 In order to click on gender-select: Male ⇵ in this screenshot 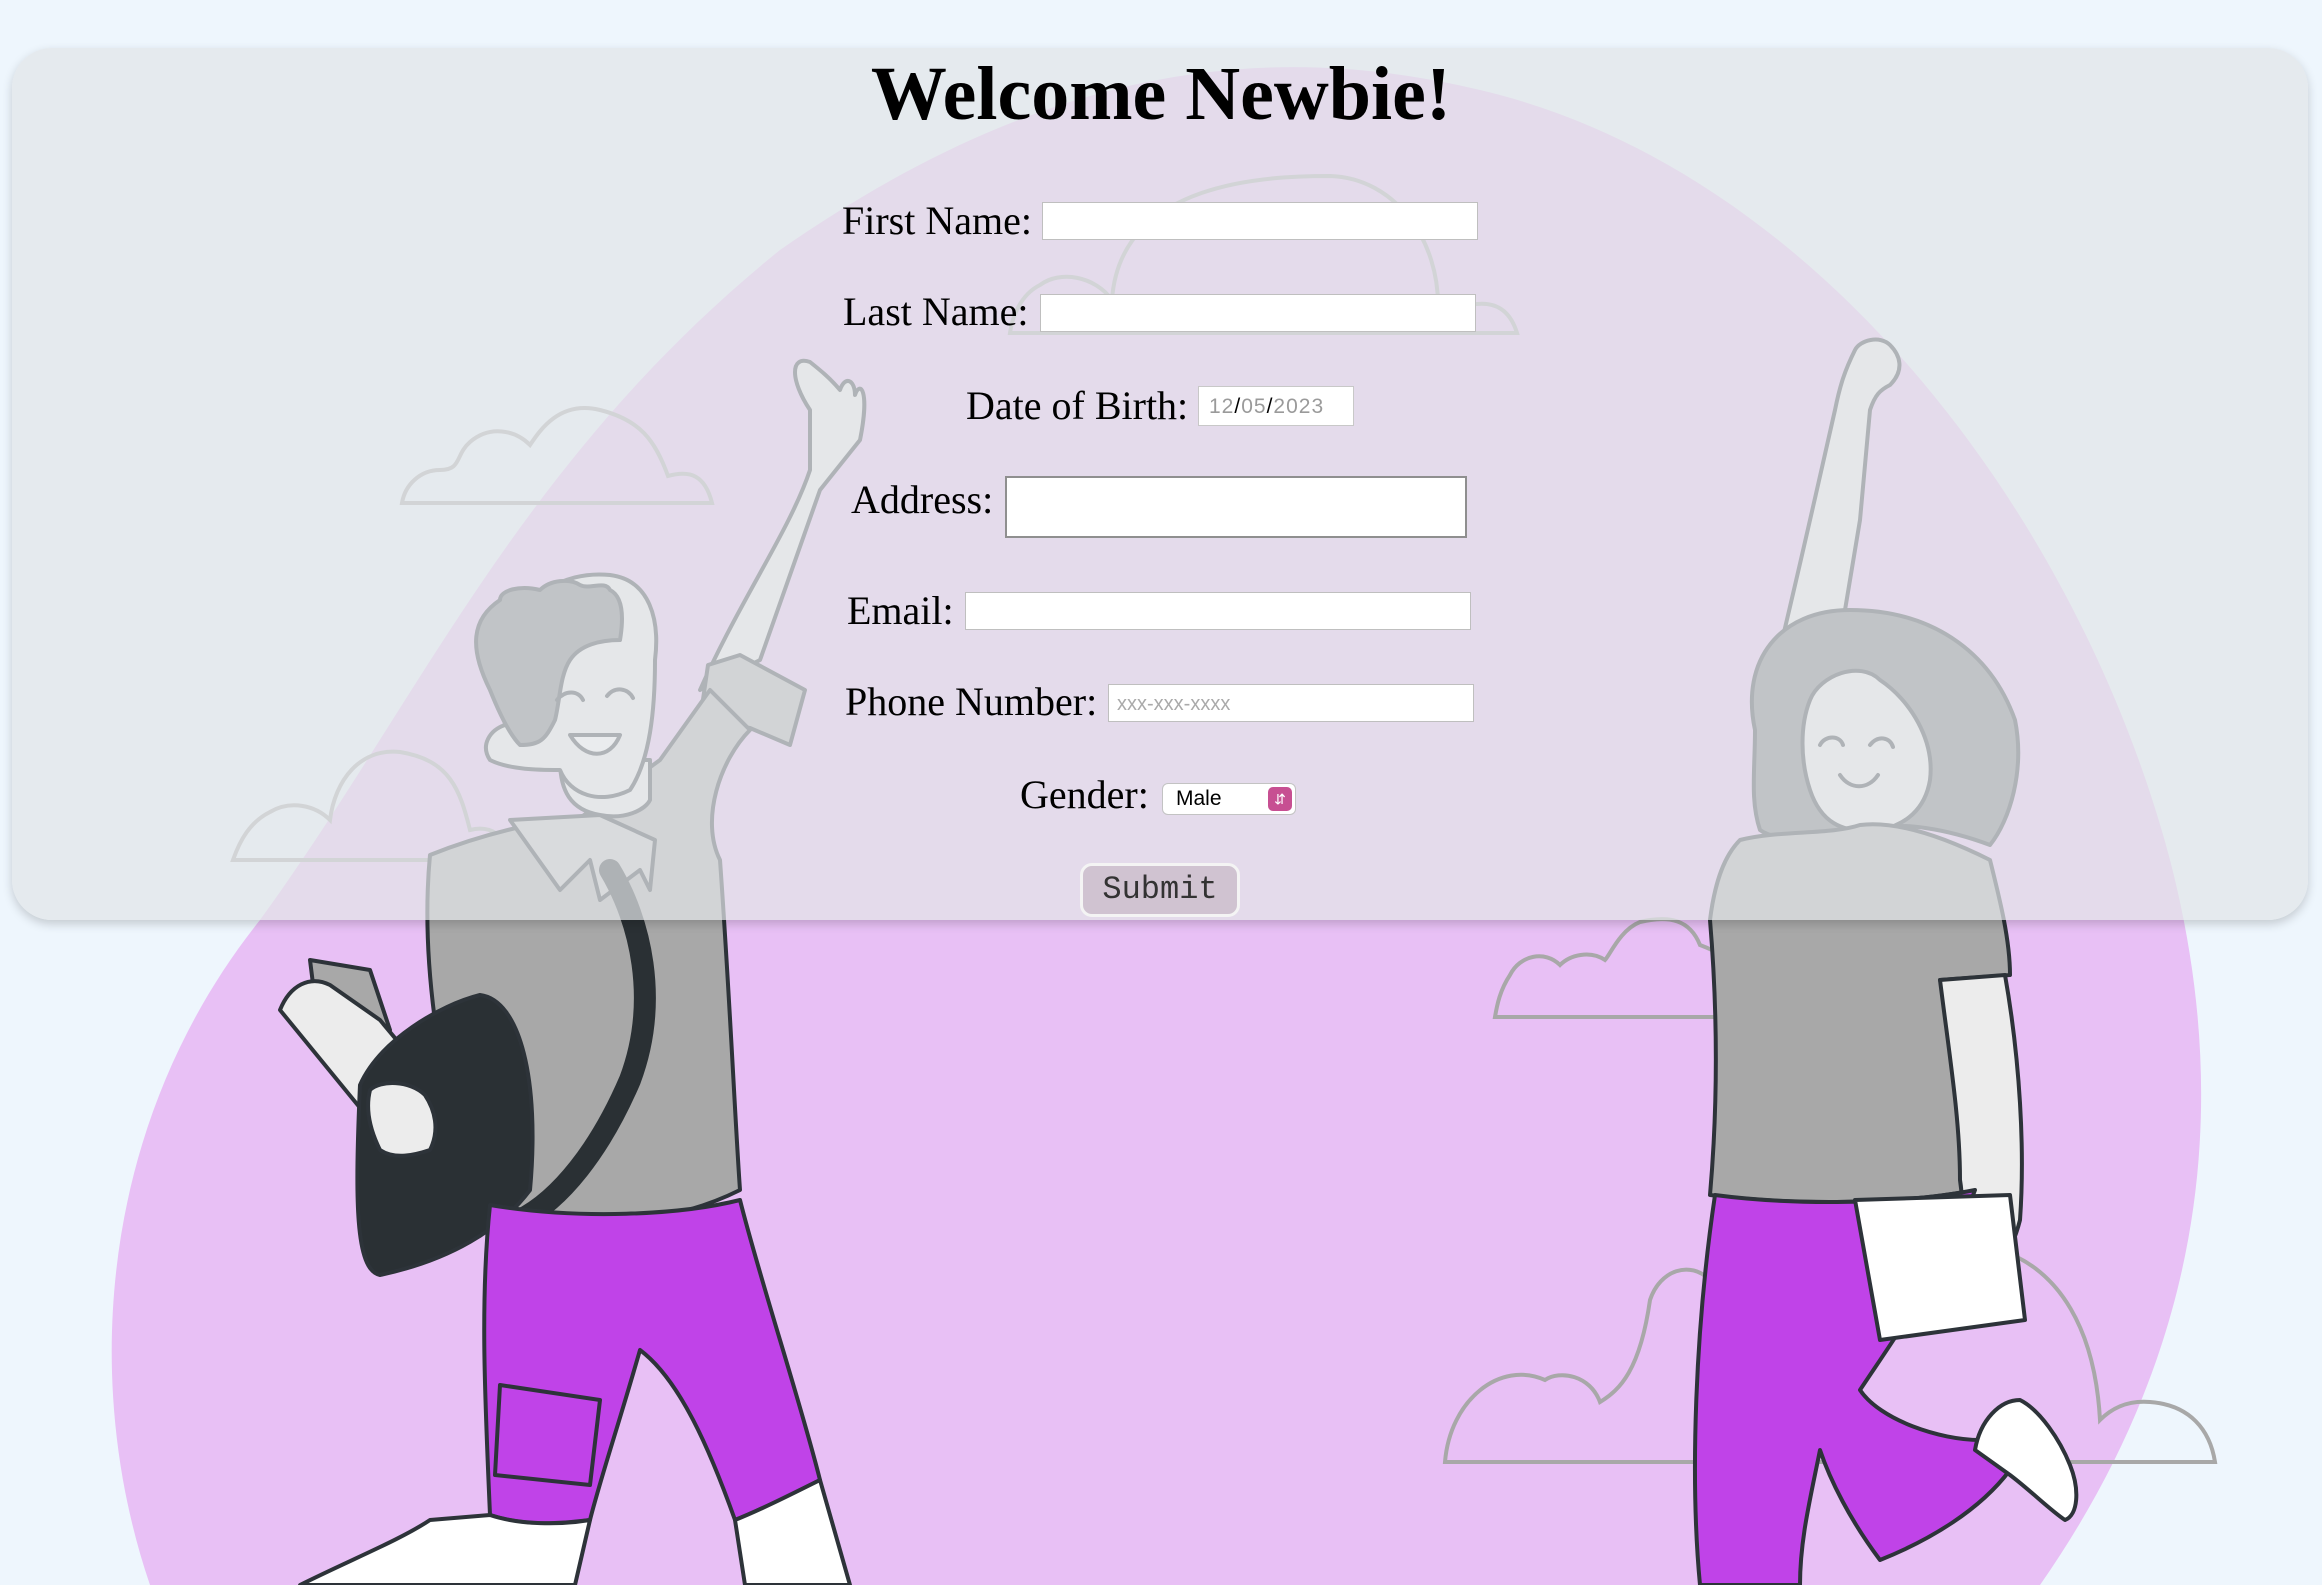, I will do `click(1229, 799)`.